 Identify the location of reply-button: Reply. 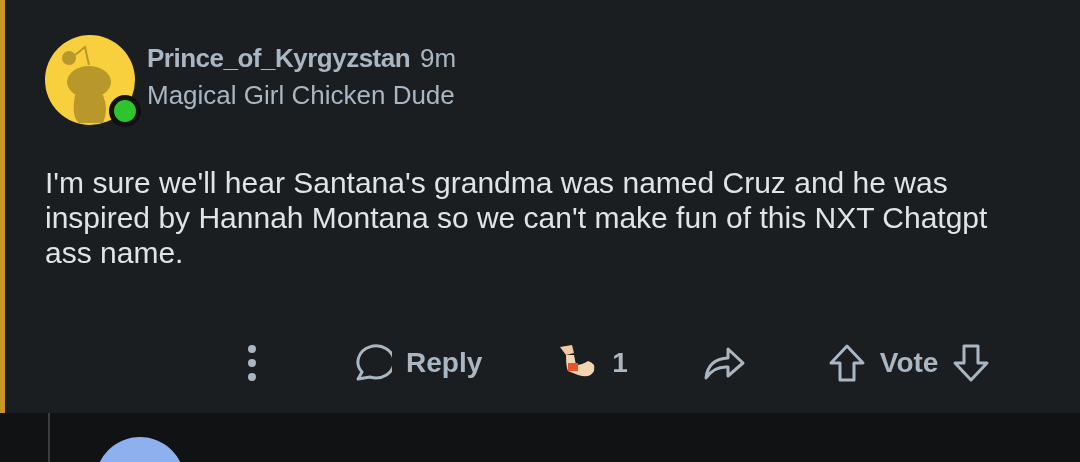
(416, 363).